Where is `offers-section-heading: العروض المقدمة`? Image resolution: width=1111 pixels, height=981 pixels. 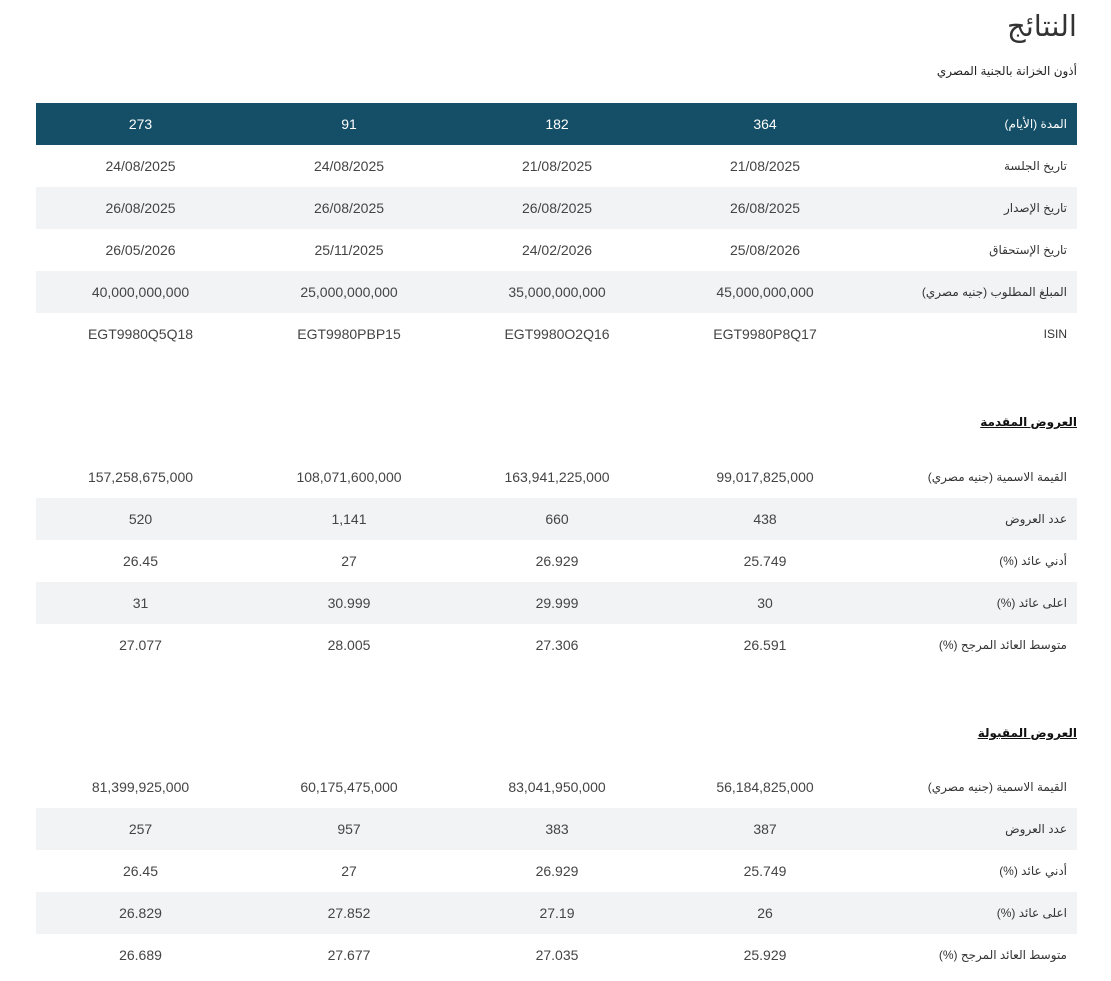 offers-section-heading: العروض المقدمة is located at coordinates (1028, 422).